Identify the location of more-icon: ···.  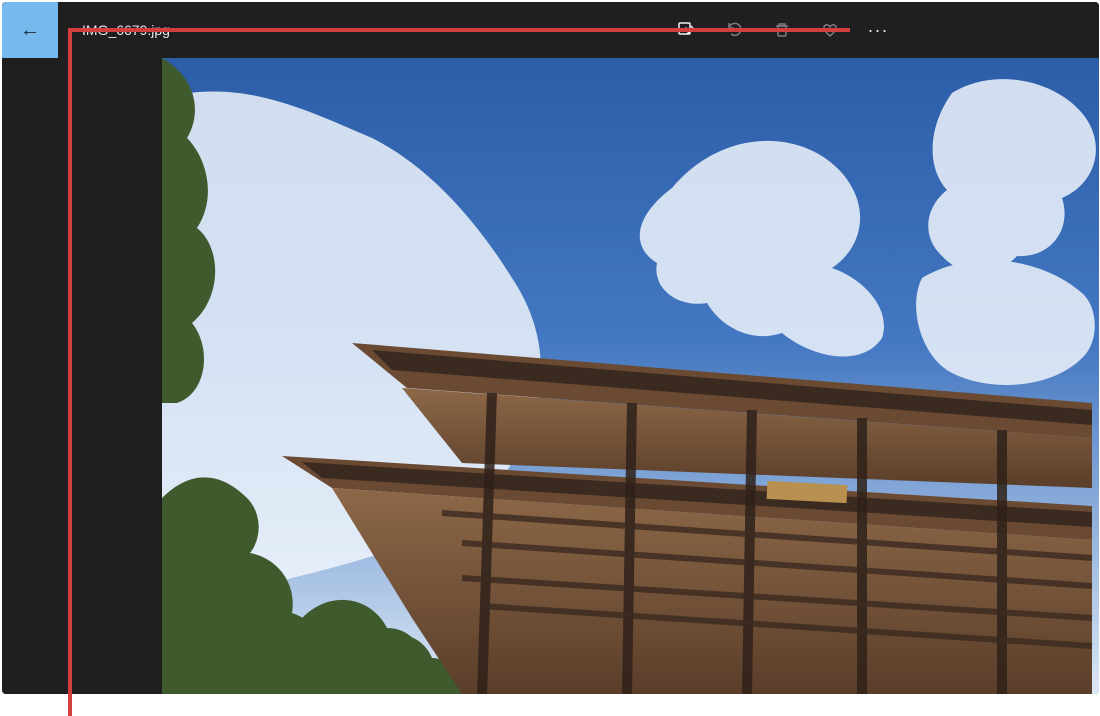
(878, 30).